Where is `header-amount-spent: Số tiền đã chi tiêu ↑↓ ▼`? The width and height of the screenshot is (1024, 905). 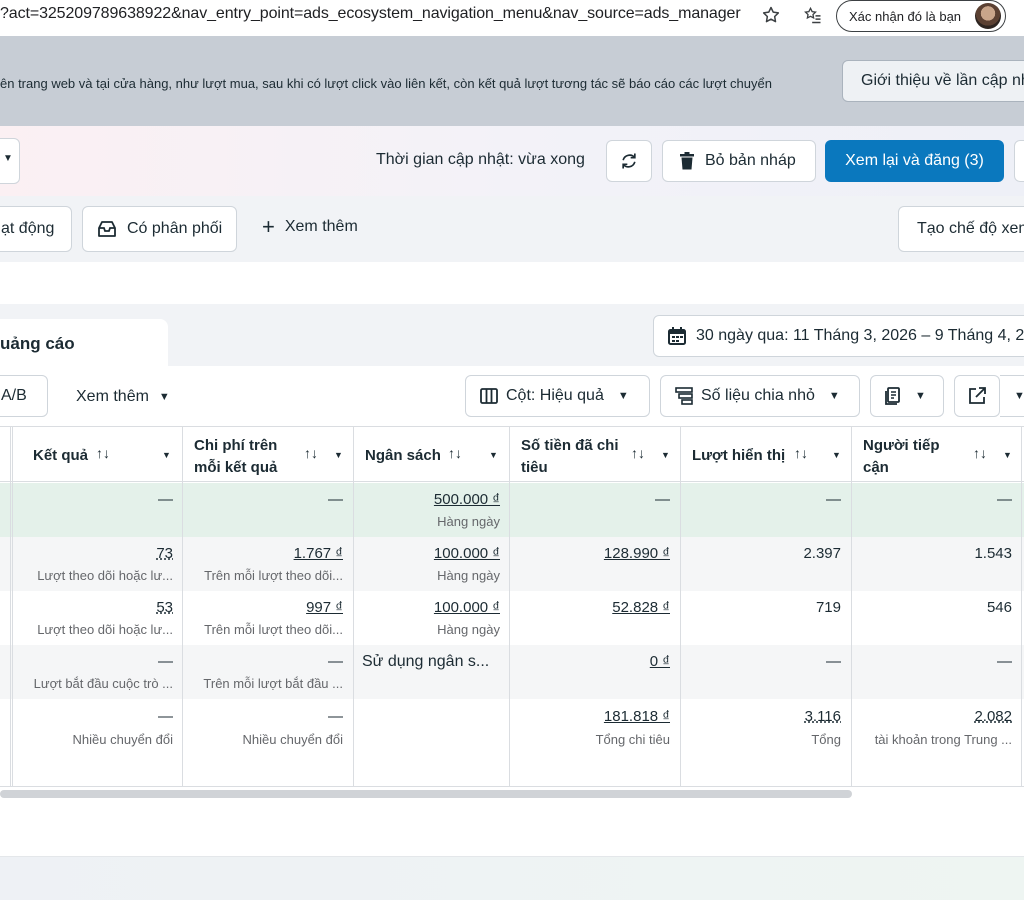
header-amount-spent: Số tiền đã chi tiêu ↑↓ ▼ is located at coordinates (594, 454).